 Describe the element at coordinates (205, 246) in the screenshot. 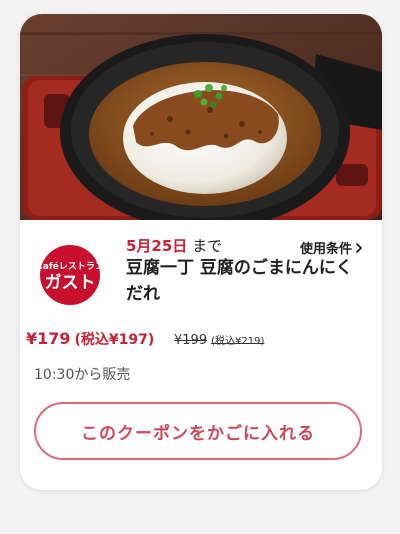

I see `expiry-date-suffix: まで` at that location.